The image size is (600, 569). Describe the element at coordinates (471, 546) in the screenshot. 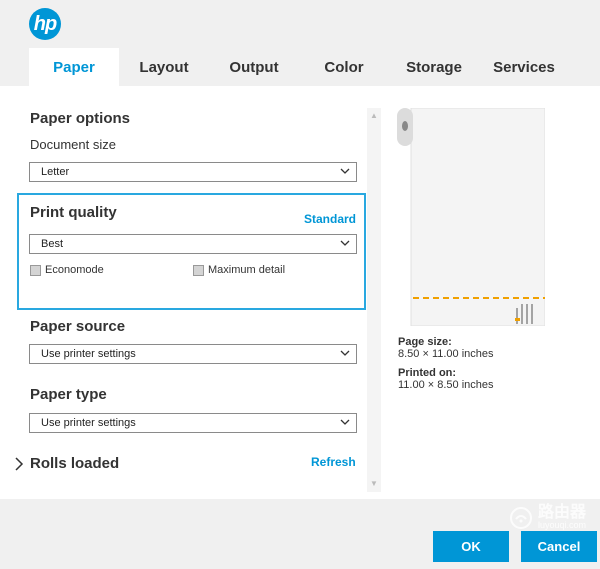

I see `ok-button: OK` at that location.